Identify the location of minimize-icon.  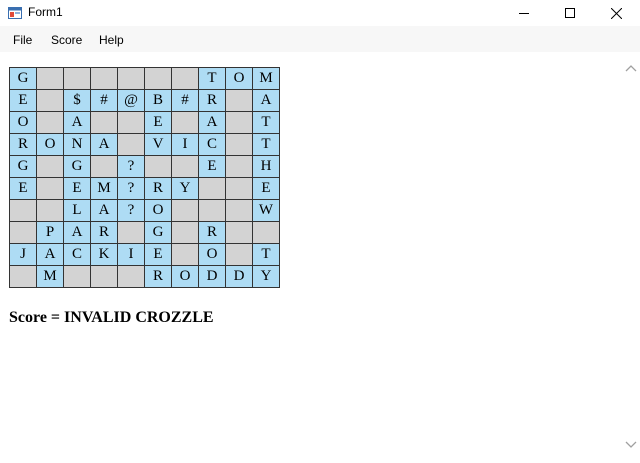
(524, 13).